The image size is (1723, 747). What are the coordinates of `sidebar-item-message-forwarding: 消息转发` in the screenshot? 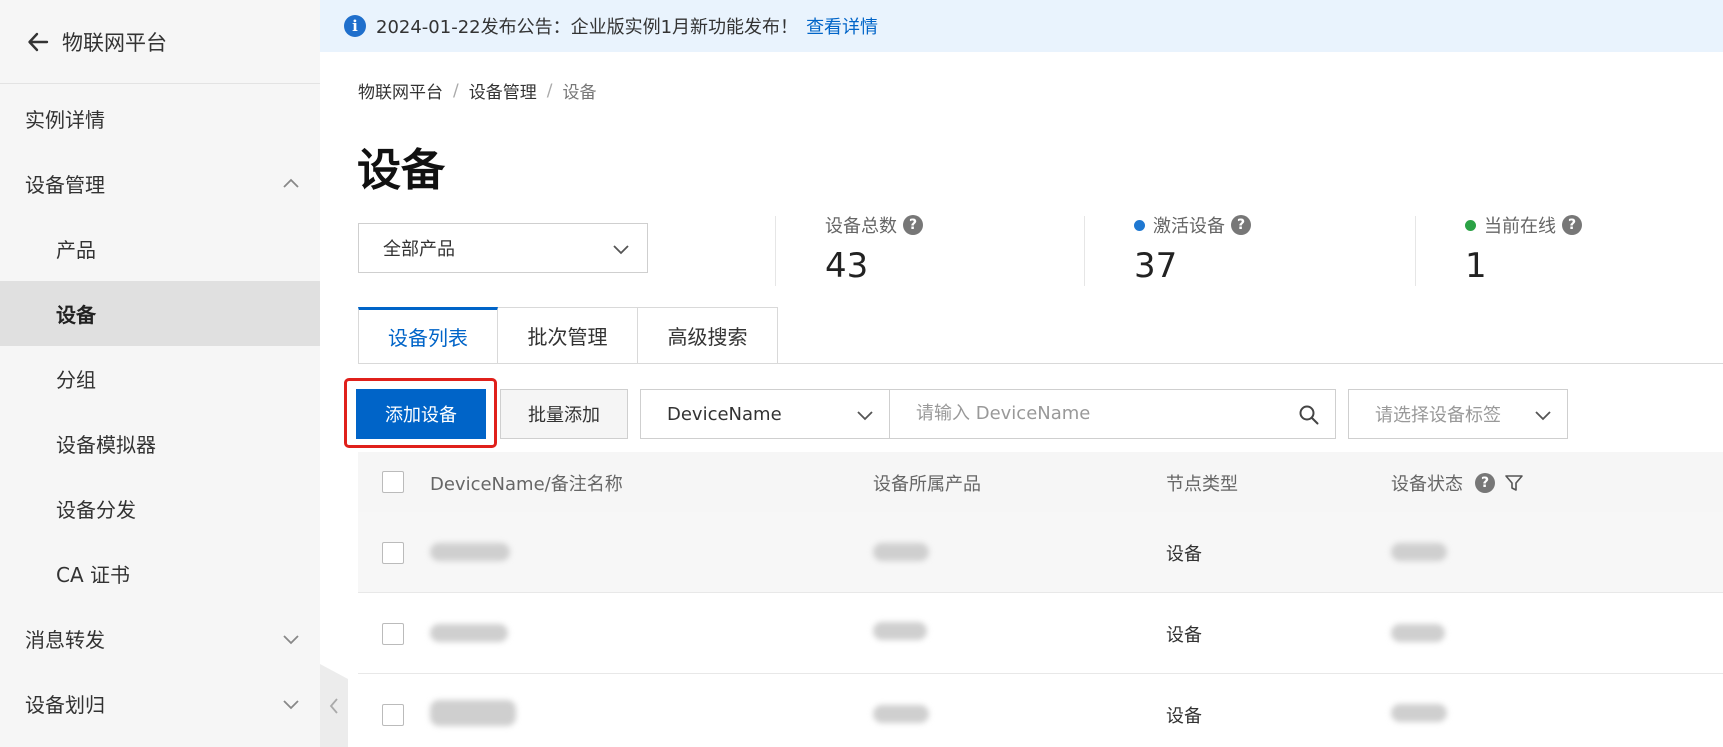 It's located at (160, 638).